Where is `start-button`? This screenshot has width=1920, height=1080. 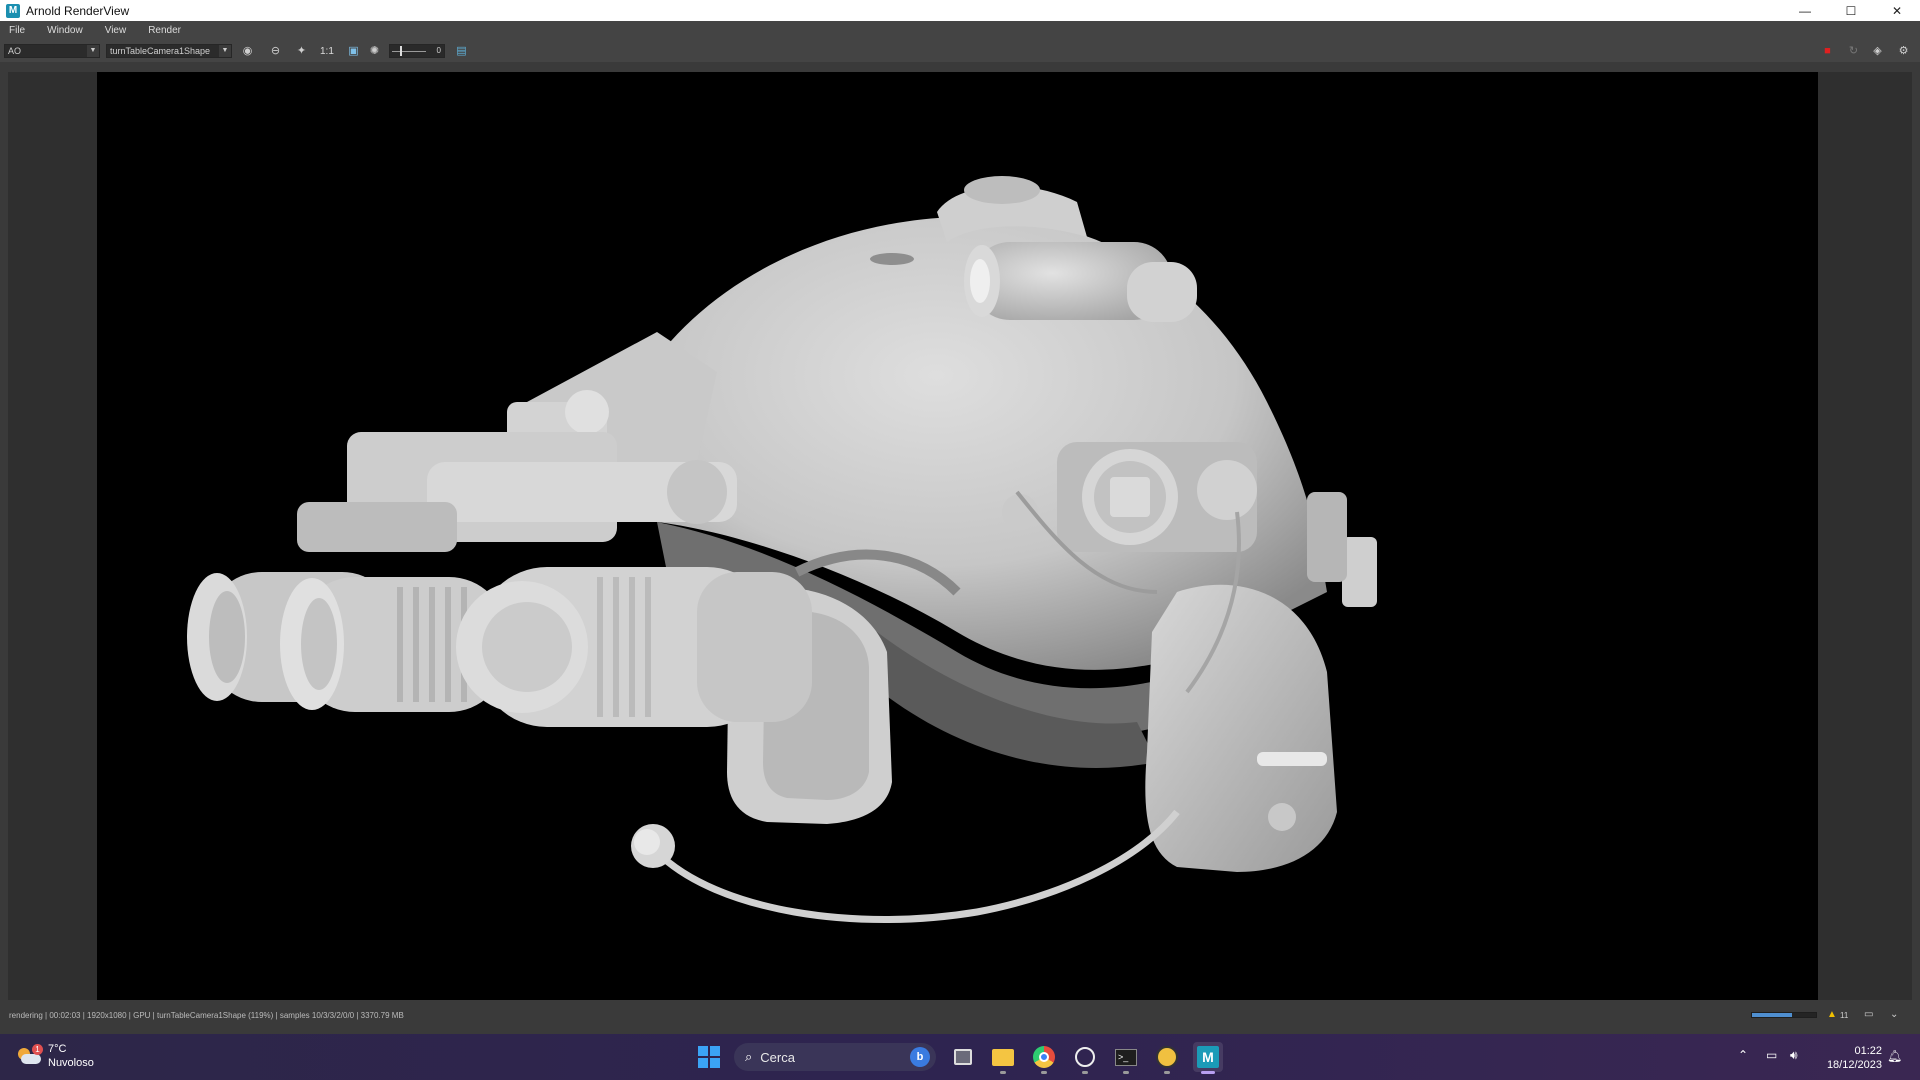 start-button is located at coordinates (709, 1057).